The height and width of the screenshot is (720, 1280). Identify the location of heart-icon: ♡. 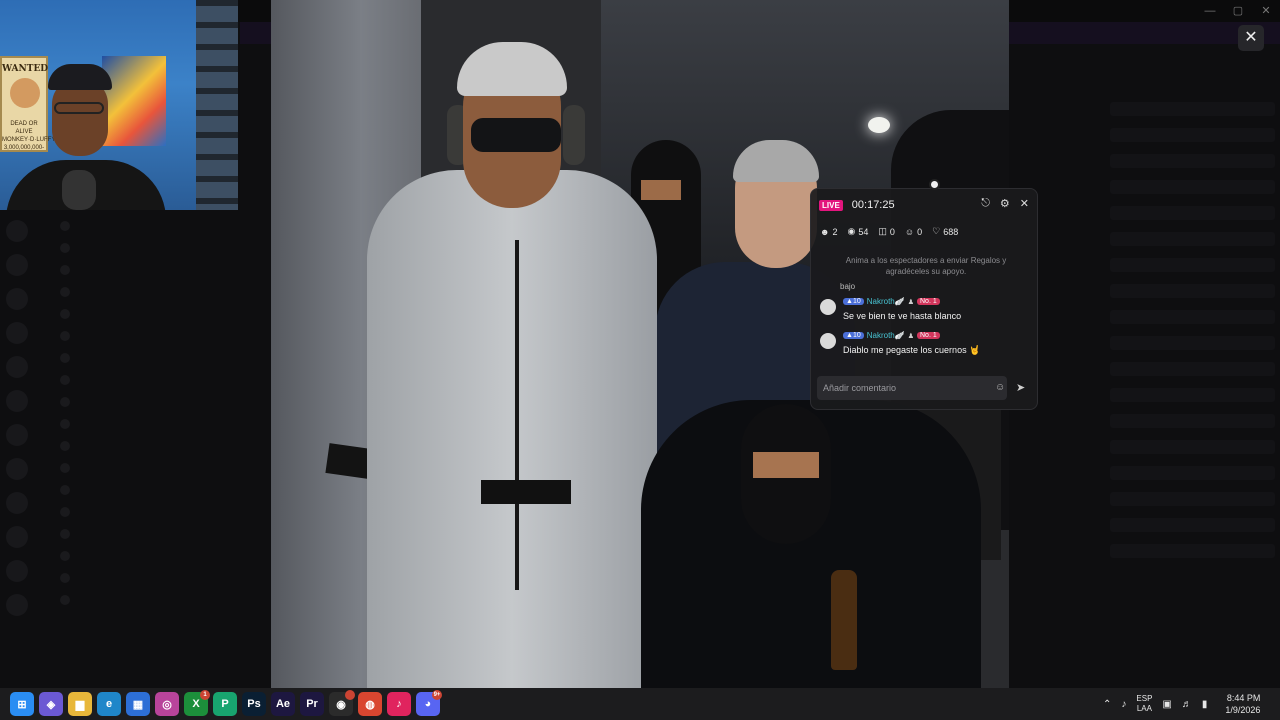
(936, 231).